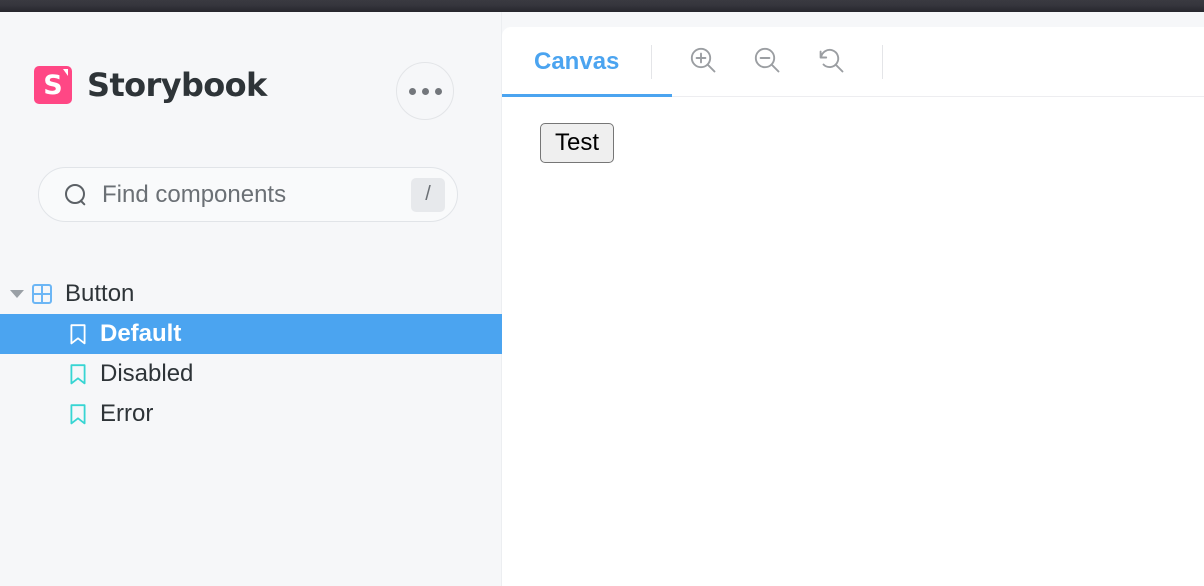 This screenshot has width=1204, height=586. What do you see at coordinates (127, 413) in the screenshot?
I see `tree-item-label: Error` at bounding box center [127, 413].